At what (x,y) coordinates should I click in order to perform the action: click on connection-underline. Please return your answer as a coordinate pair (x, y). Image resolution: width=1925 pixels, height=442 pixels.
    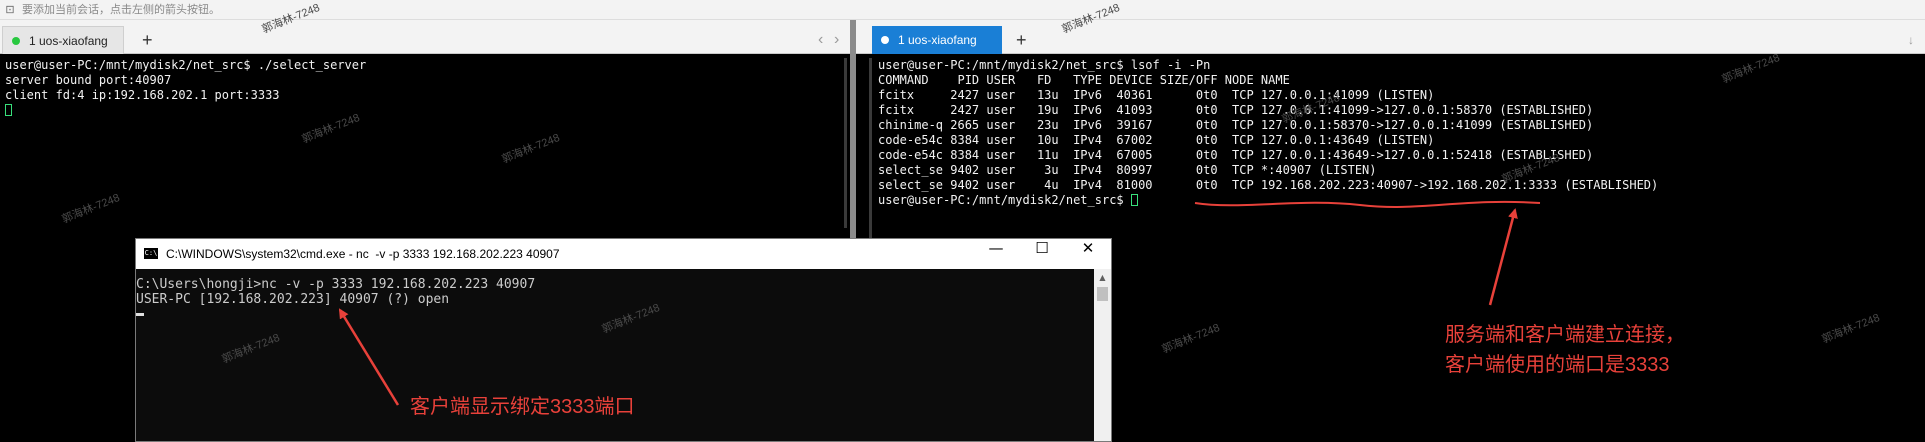
    Looking at the image, I should click on (1367, 204).